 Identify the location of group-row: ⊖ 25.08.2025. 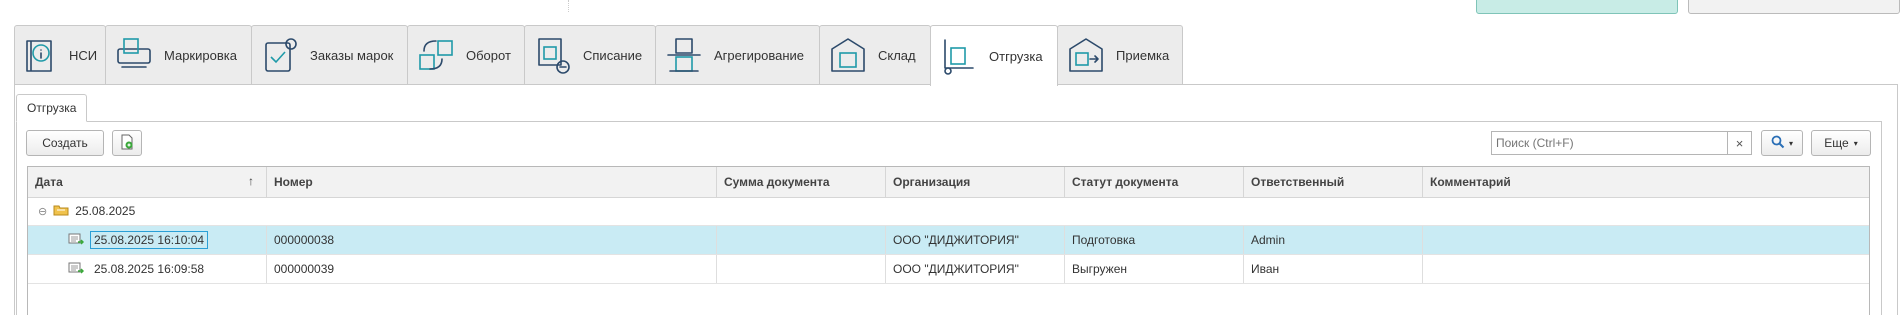
(948, 211).